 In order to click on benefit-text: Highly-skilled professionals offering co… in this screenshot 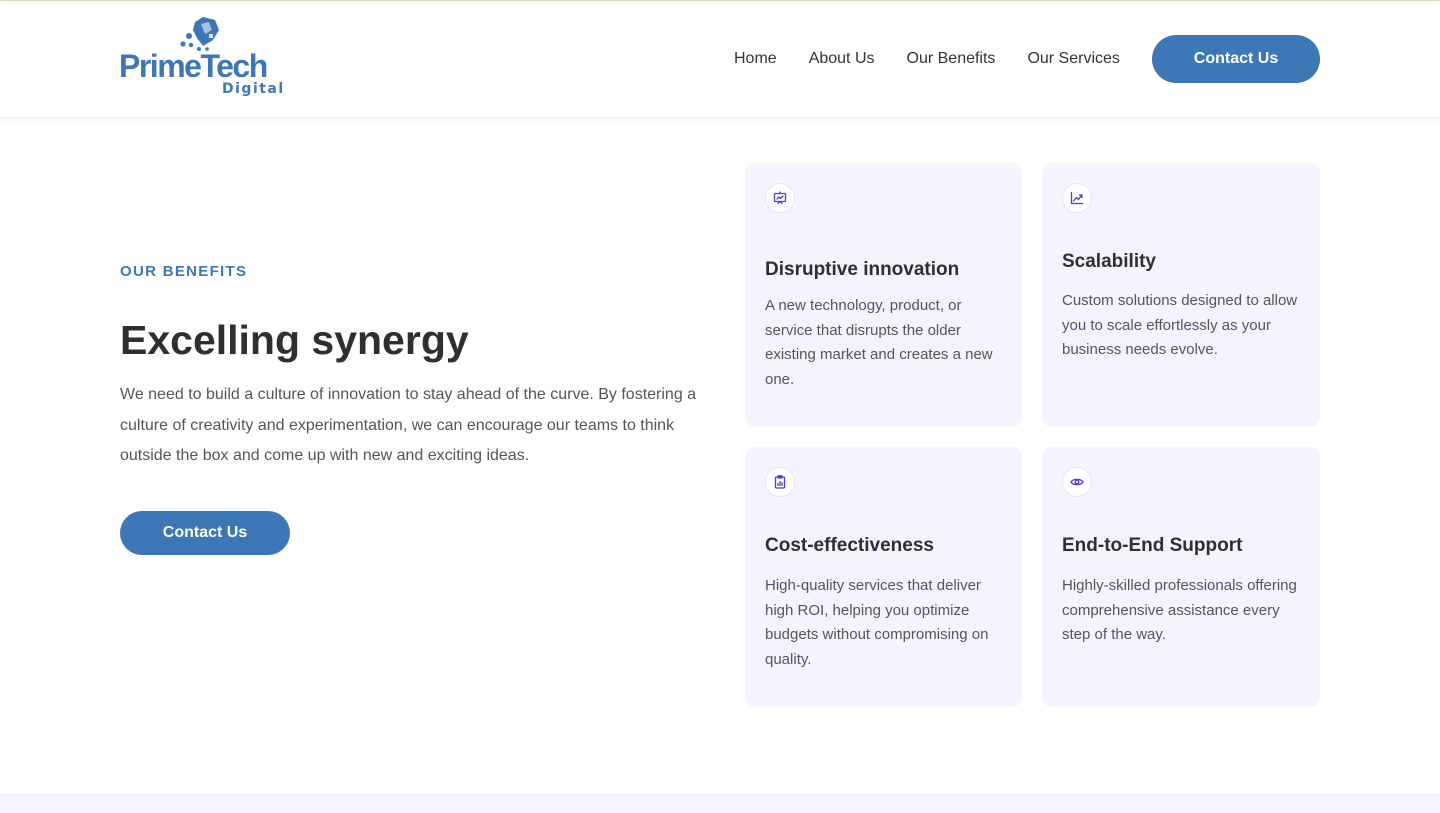, I will do `click(1179, 610)`.